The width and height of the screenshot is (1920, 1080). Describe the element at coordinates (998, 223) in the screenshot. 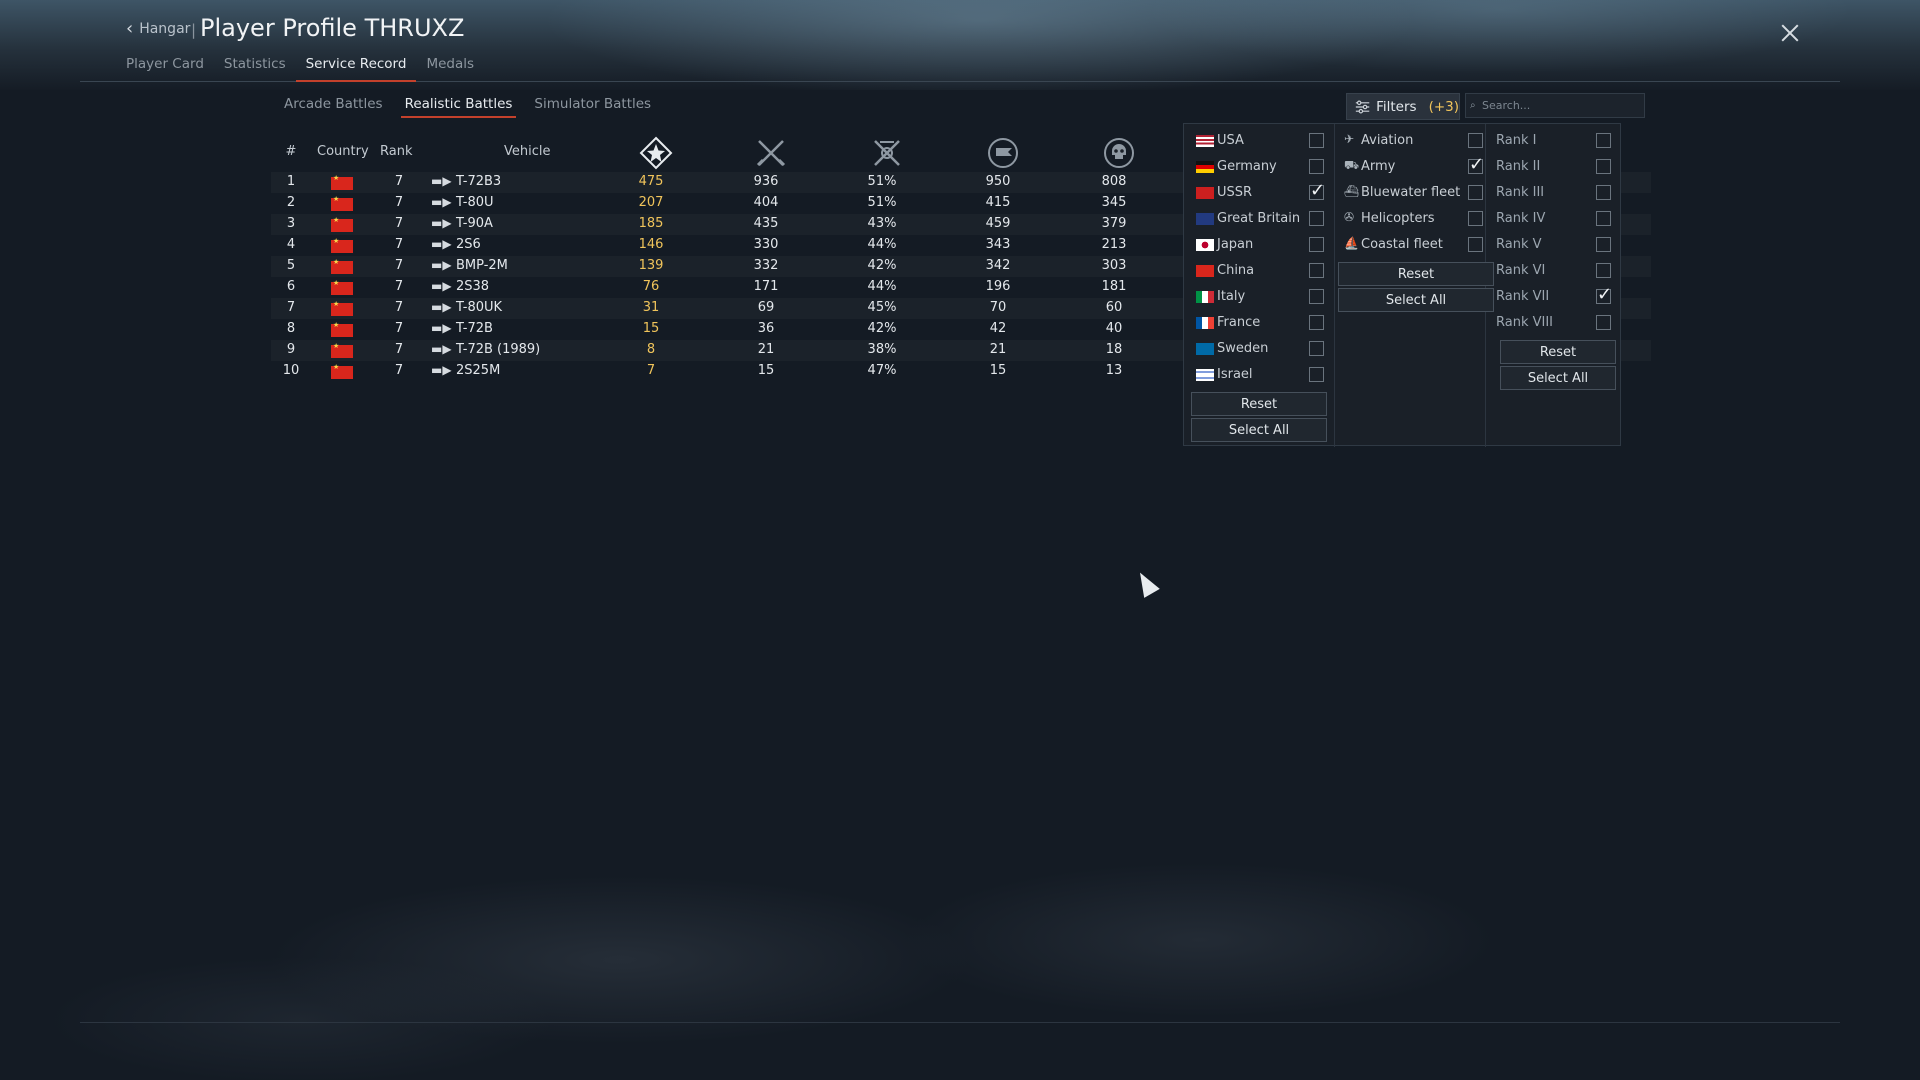

I see `row-stat-capture: 459` at that location.